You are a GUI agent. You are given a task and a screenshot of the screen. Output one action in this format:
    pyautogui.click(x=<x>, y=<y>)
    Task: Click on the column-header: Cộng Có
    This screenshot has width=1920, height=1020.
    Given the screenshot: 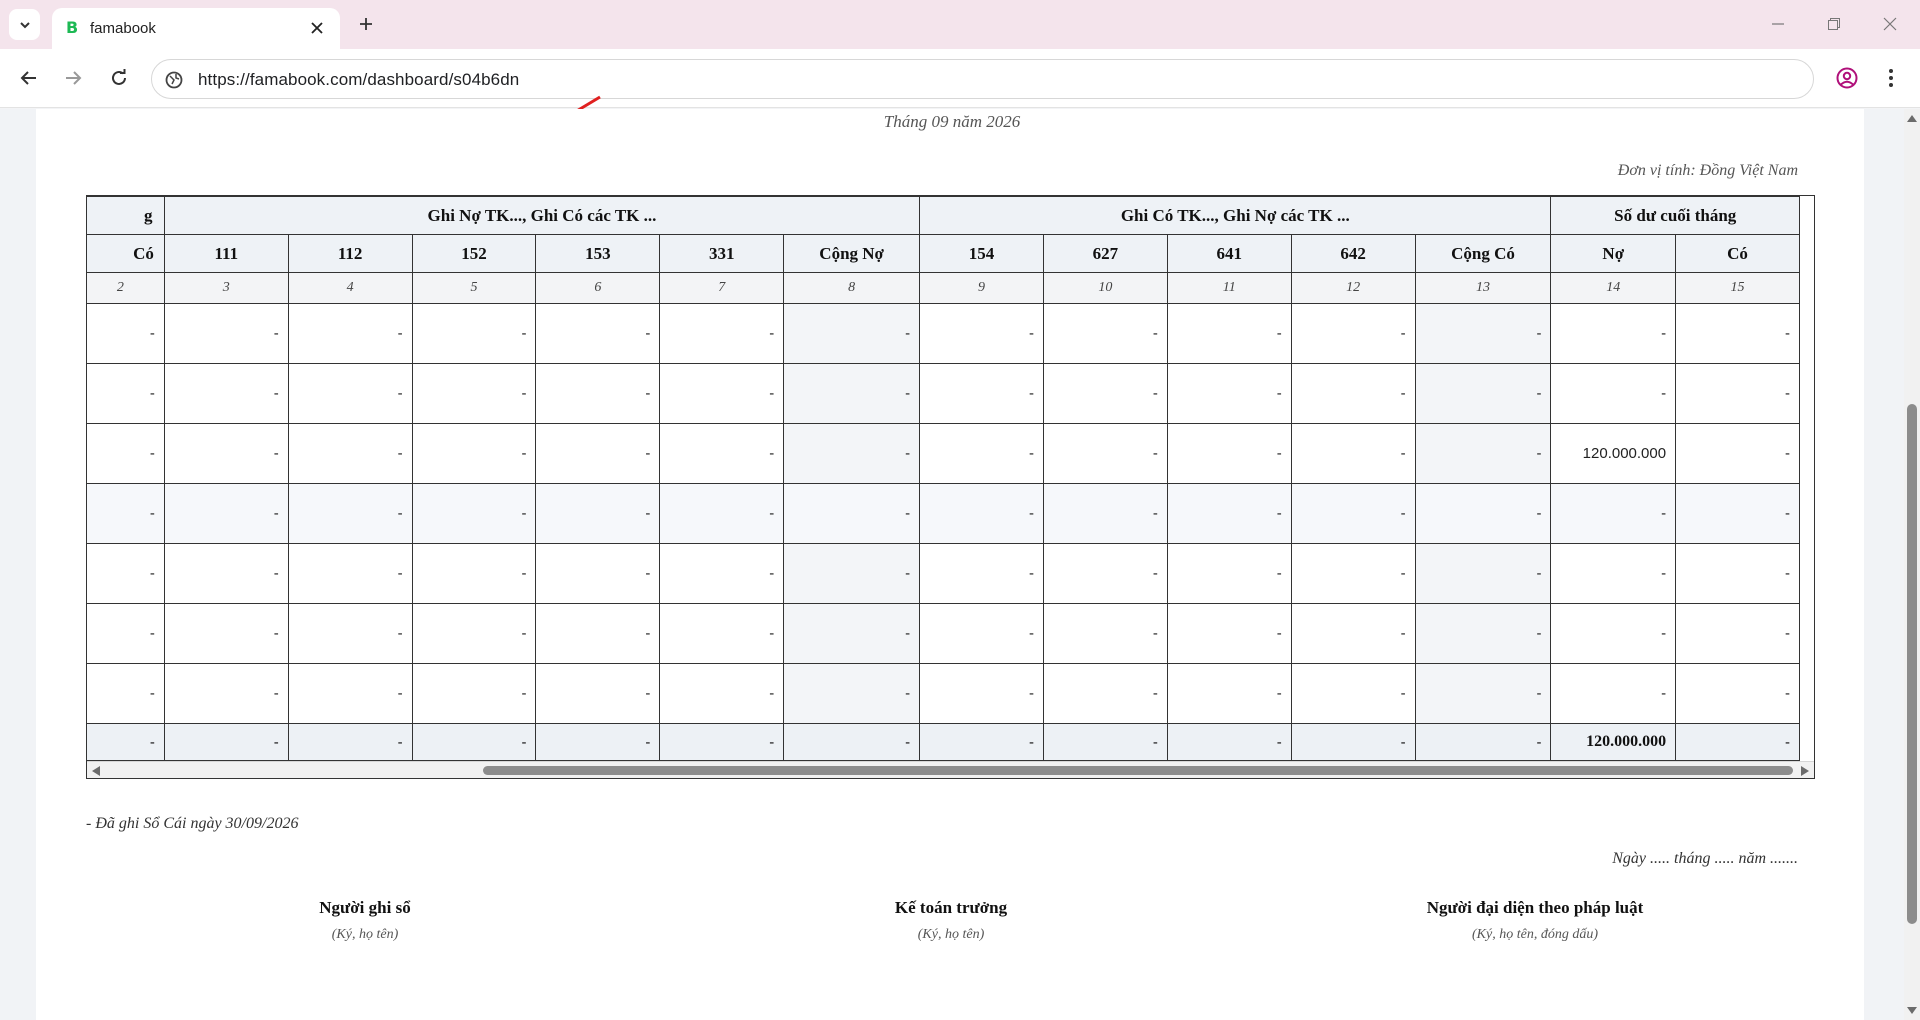 What is the action you would take?
    pyautogui.click(x=1483, y=253)
    